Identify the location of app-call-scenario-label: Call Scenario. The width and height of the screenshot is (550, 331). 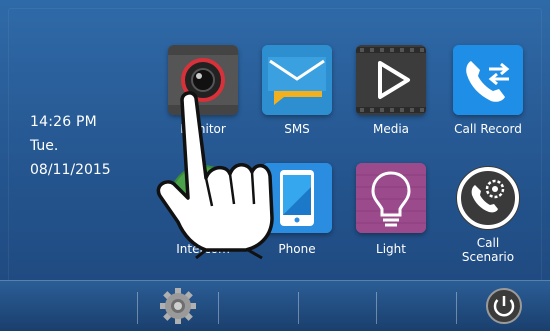
(488, 250).